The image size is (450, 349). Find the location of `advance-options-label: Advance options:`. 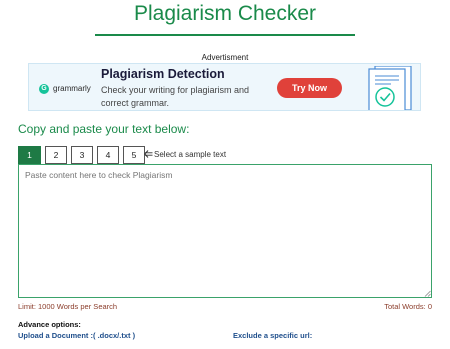

advance-options-label: Advance options: is located at coordinates (49, 324).